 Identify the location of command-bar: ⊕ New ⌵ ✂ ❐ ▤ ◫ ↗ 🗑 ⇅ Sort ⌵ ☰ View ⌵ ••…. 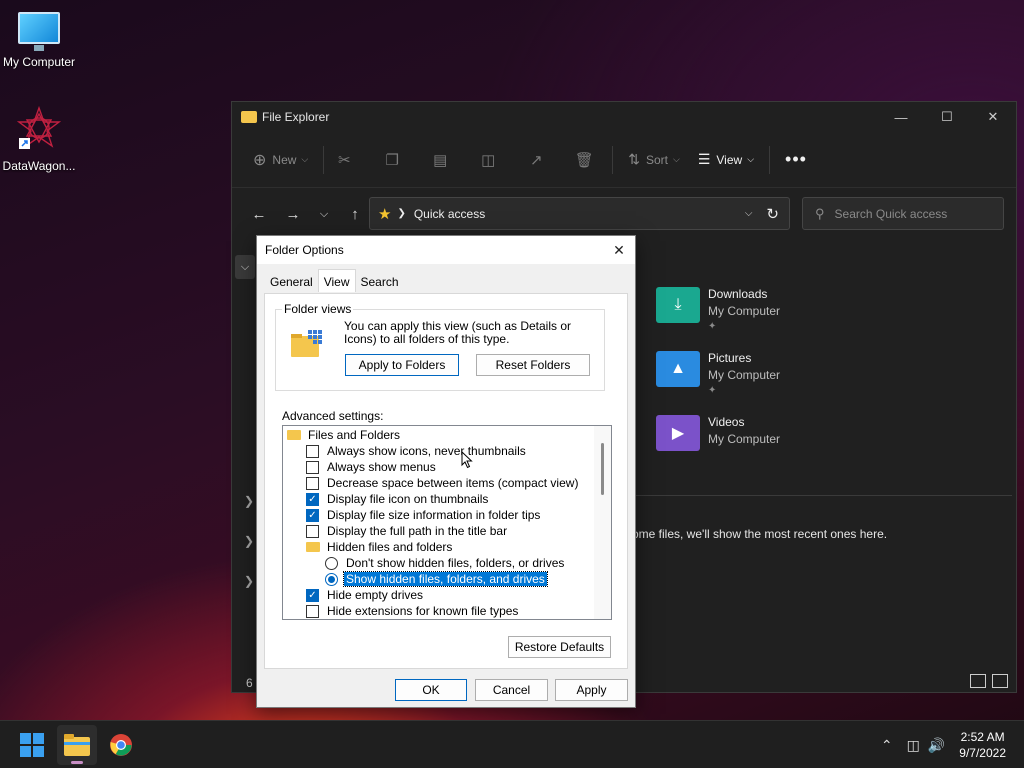
(624, 160).